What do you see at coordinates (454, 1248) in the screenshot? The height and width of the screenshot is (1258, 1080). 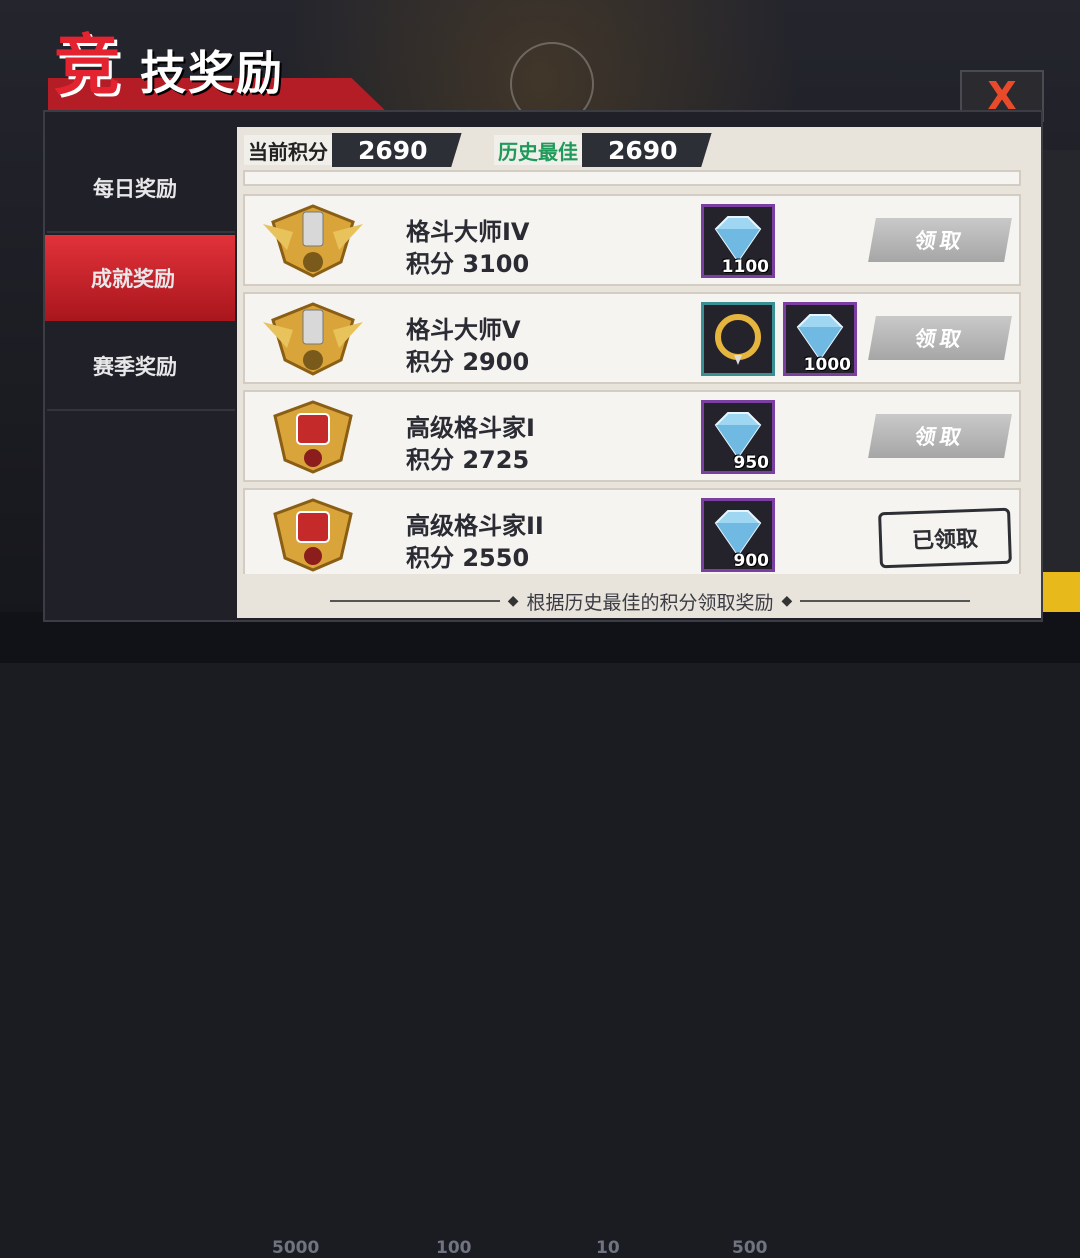 I see `bg-count: 100` at bounding box center [454, 1248].